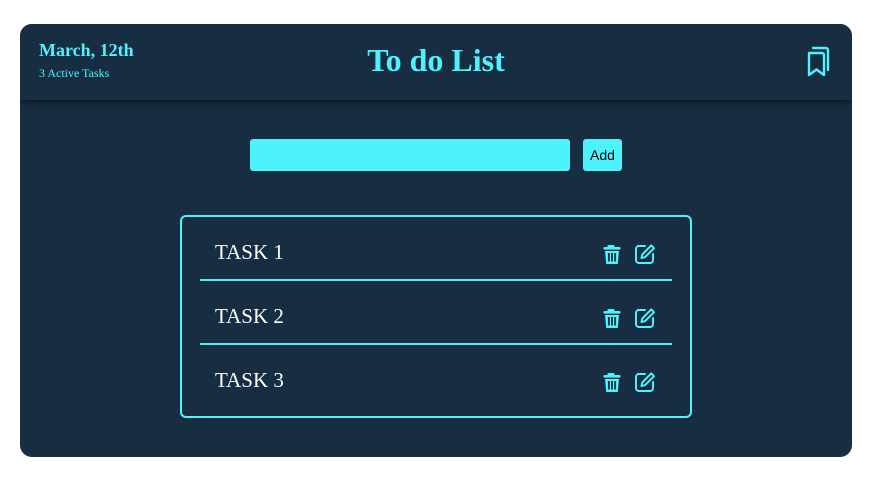  What do you see at coordinates (436, 376) in the screenshot?
I see `task-item: TASK 3` at bounding box center [436, 376].